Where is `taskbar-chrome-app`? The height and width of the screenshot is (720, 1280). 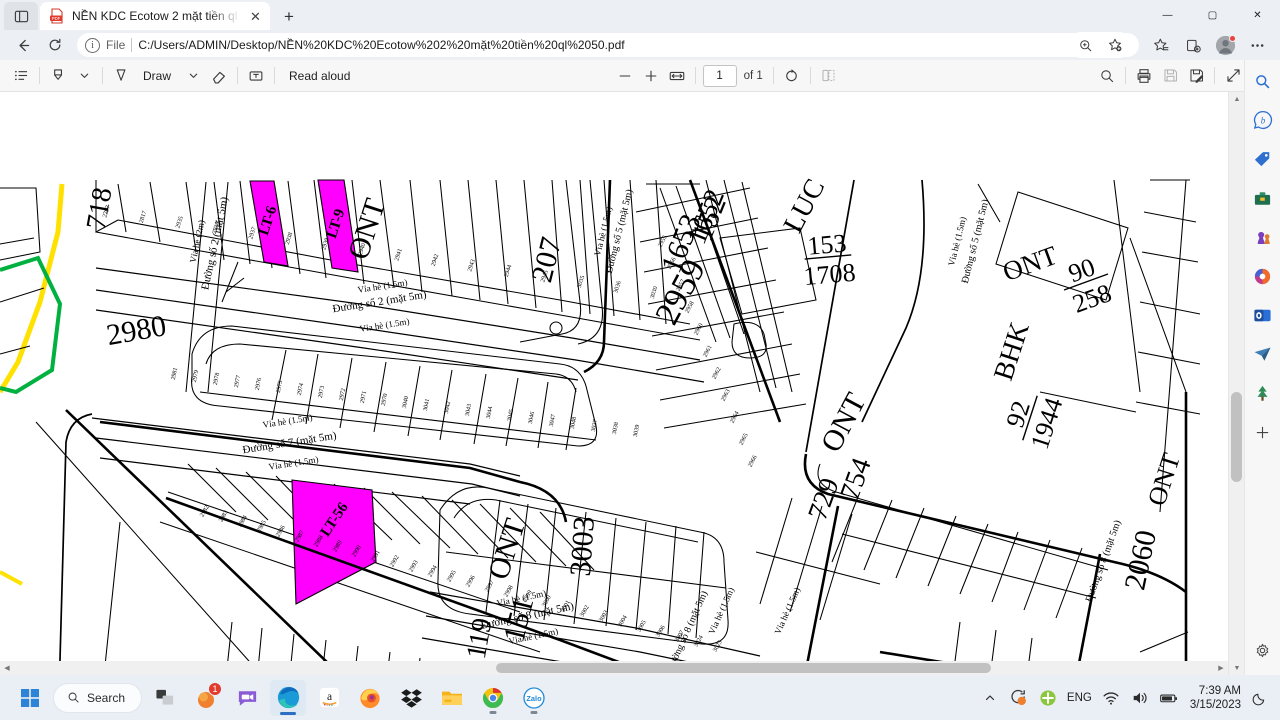
taskbar-chrome-app is located at coordinates (493, 698).